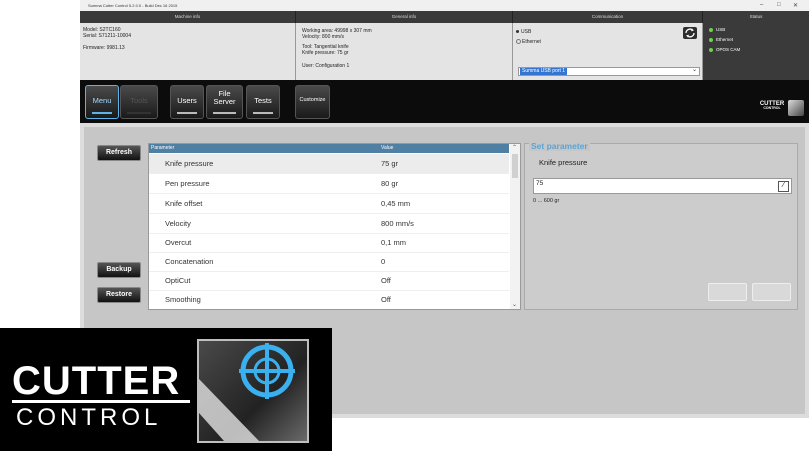  I want to click on user-text: User: Configuration 1, so click(326, 66).